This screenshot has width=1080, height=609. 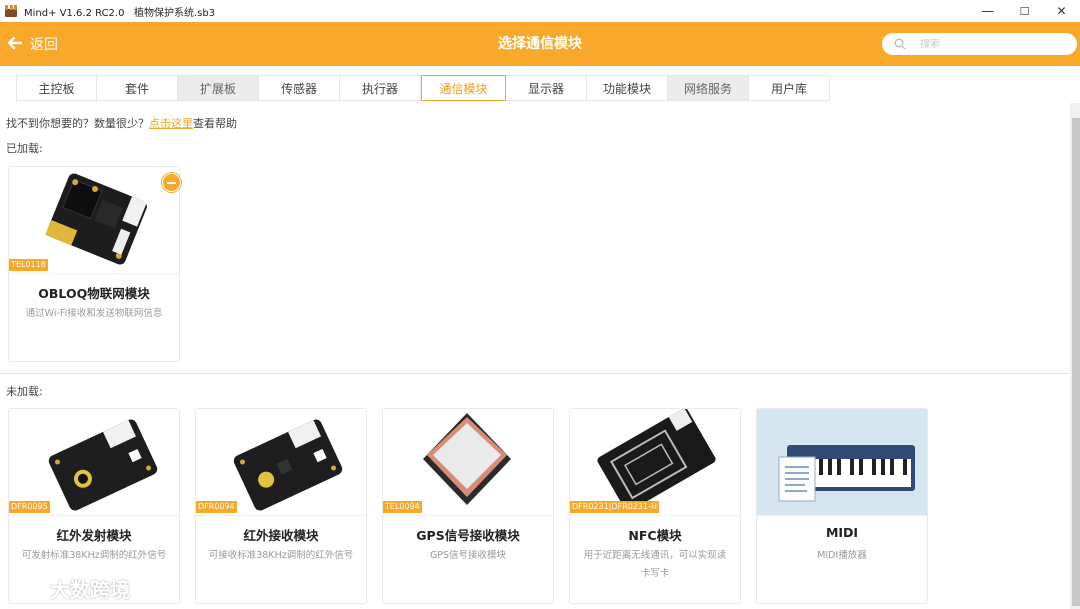 I want to click on obloq-module-image, so click(x=94, y=220).